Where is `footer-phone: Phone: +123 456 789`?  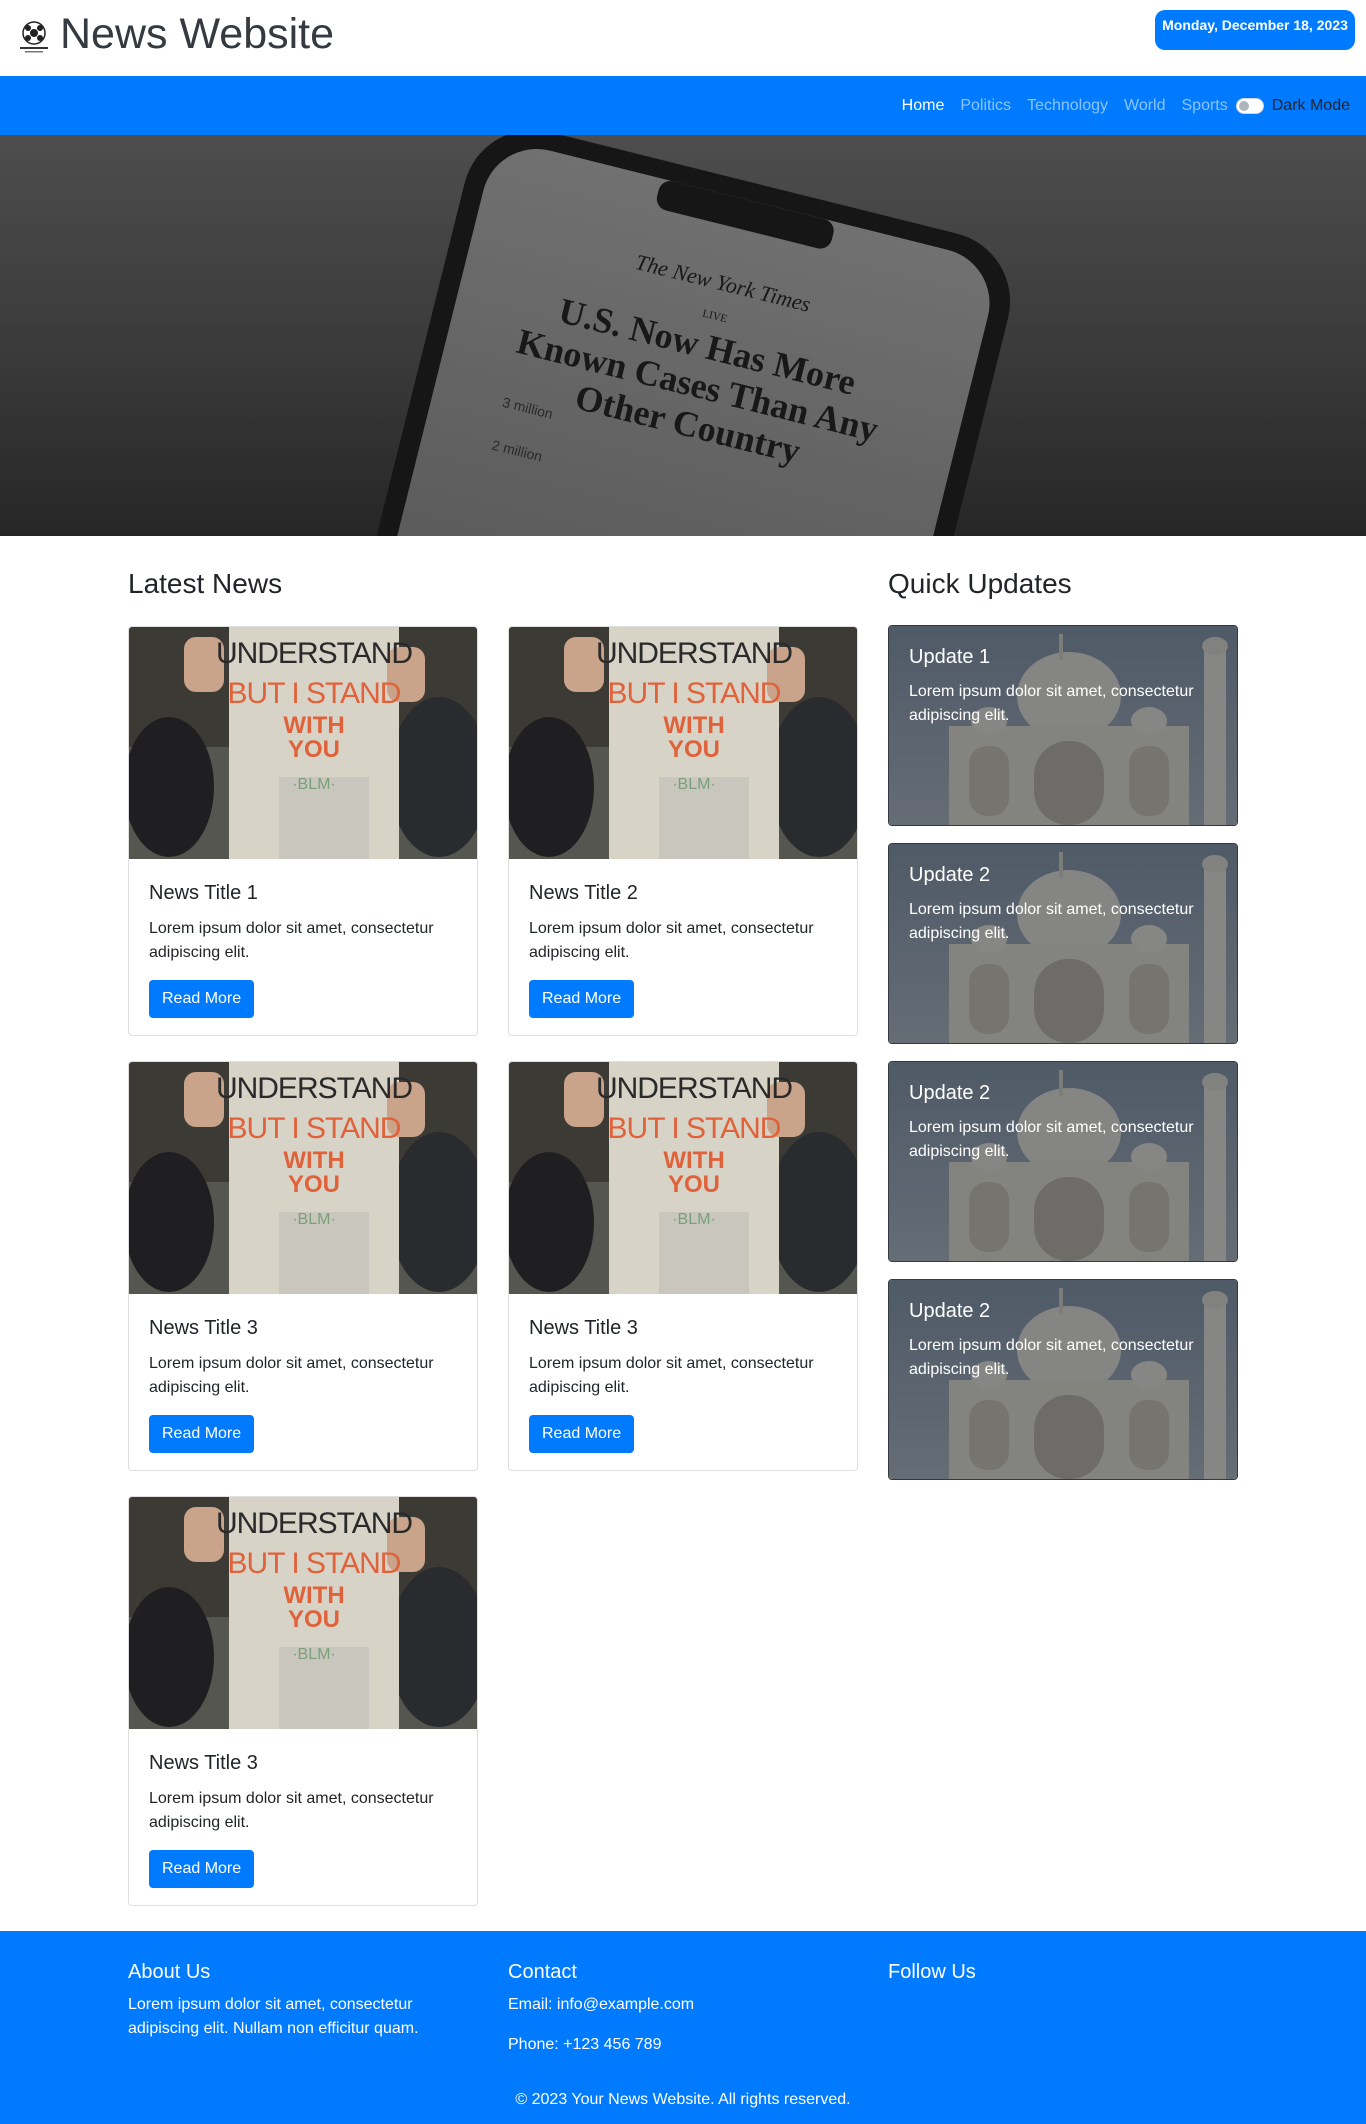 footer-phone: Phone: +123 456 789 is located at coordinates (584, 2045).